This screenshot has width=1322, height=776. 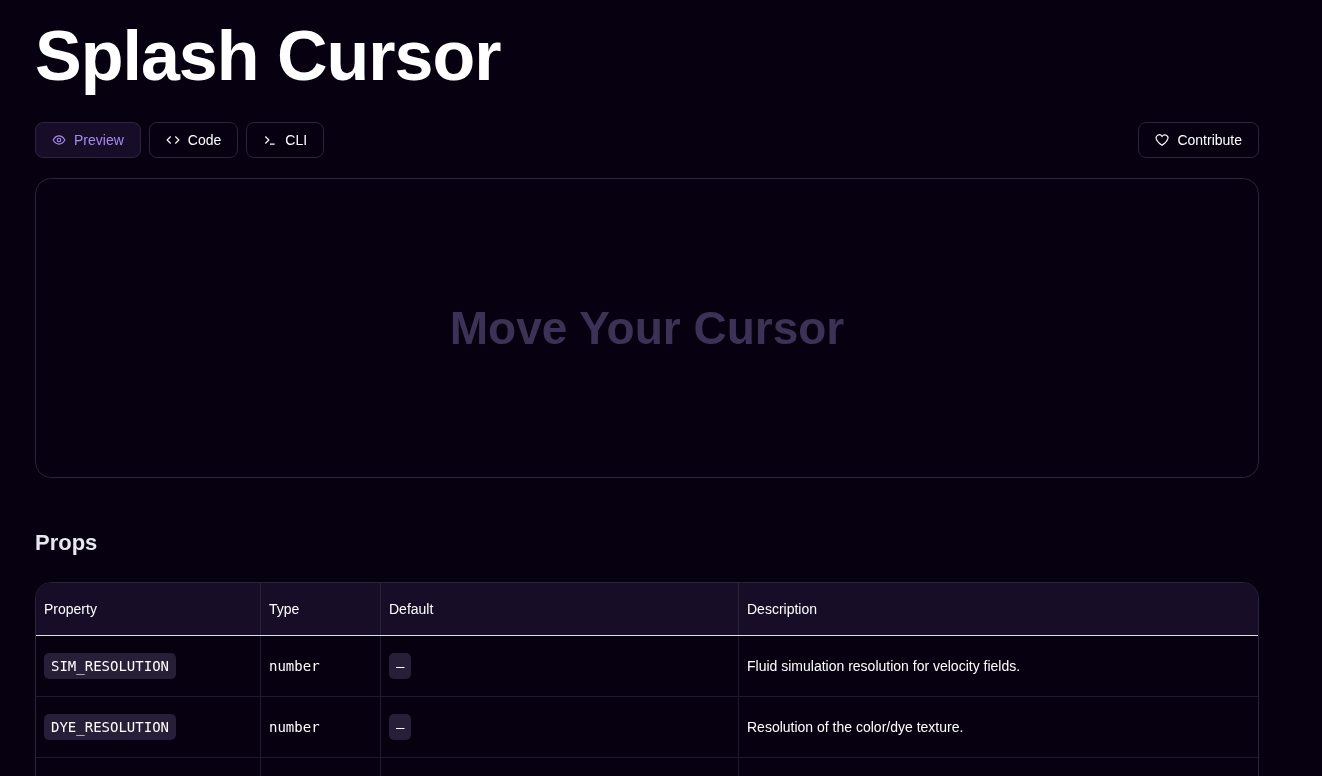 What do you see at coordinates (782, 609) in the screenshot?
I see `column-header: Description` at bounding box center [782, 609].